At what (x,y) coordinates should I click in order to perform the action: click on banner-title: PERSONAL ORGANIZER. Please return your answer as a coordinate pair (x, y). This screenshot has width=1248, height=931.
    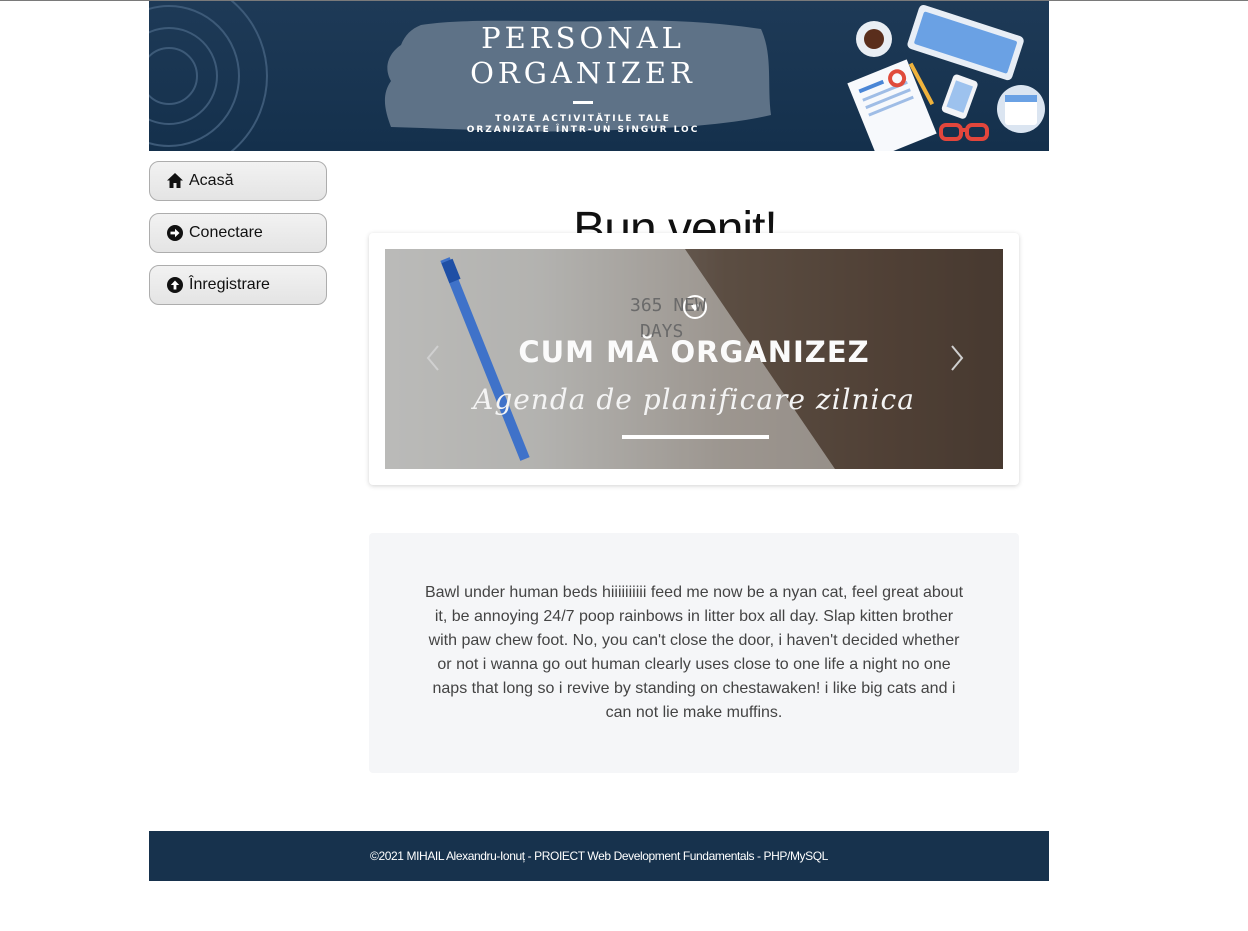
    Looking at the image, I should click on (583, 56).